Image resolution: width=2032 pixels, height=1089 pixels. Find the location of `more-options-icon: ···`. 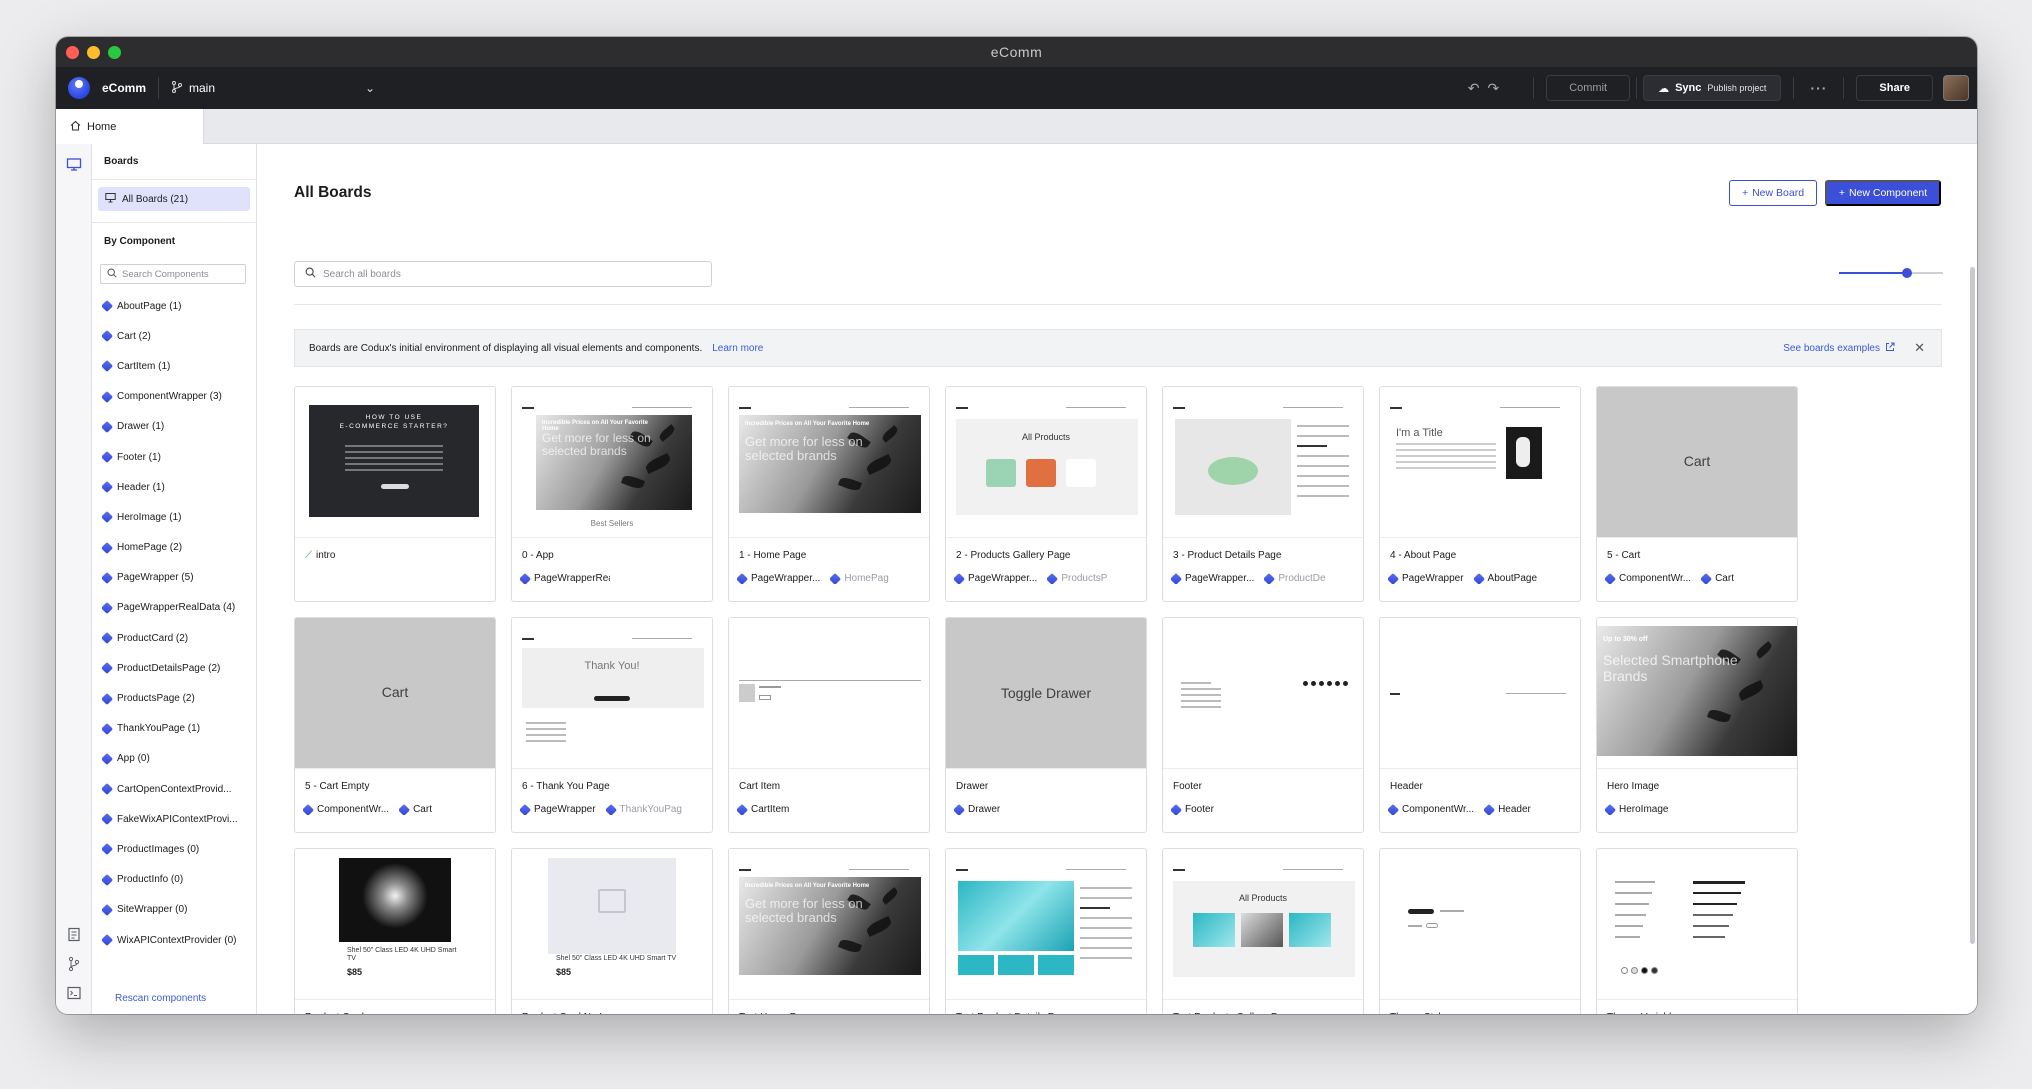

more-options-icon: ··· is located at coordinates (1818, 88).